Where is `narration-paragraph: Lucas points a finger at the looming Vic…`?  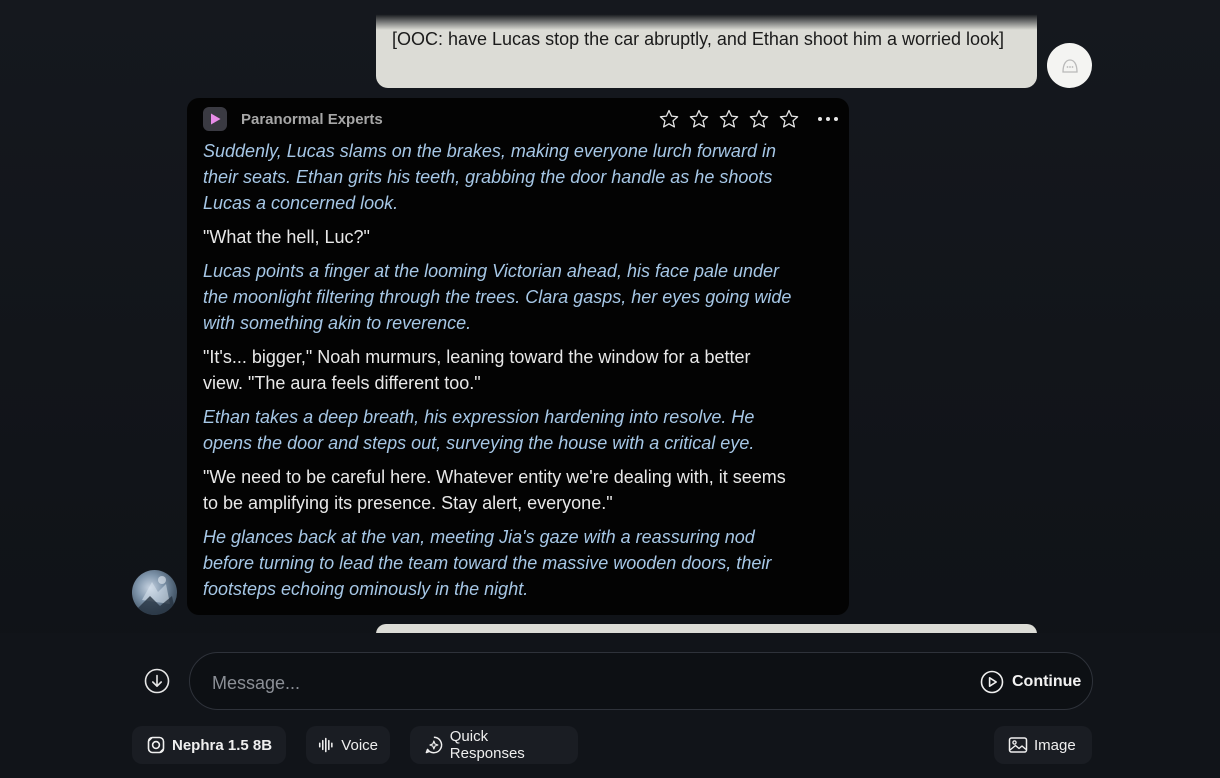
narration-paragraph: Lucas points a finger at the looming Vic… is located at coordinates (497, 297).